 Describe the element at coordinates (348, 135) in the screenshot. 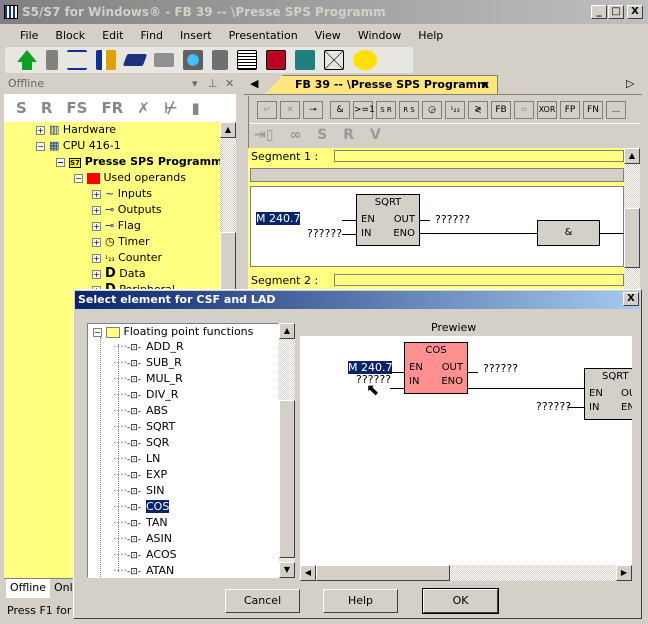

I see `r-button: R` at that location.